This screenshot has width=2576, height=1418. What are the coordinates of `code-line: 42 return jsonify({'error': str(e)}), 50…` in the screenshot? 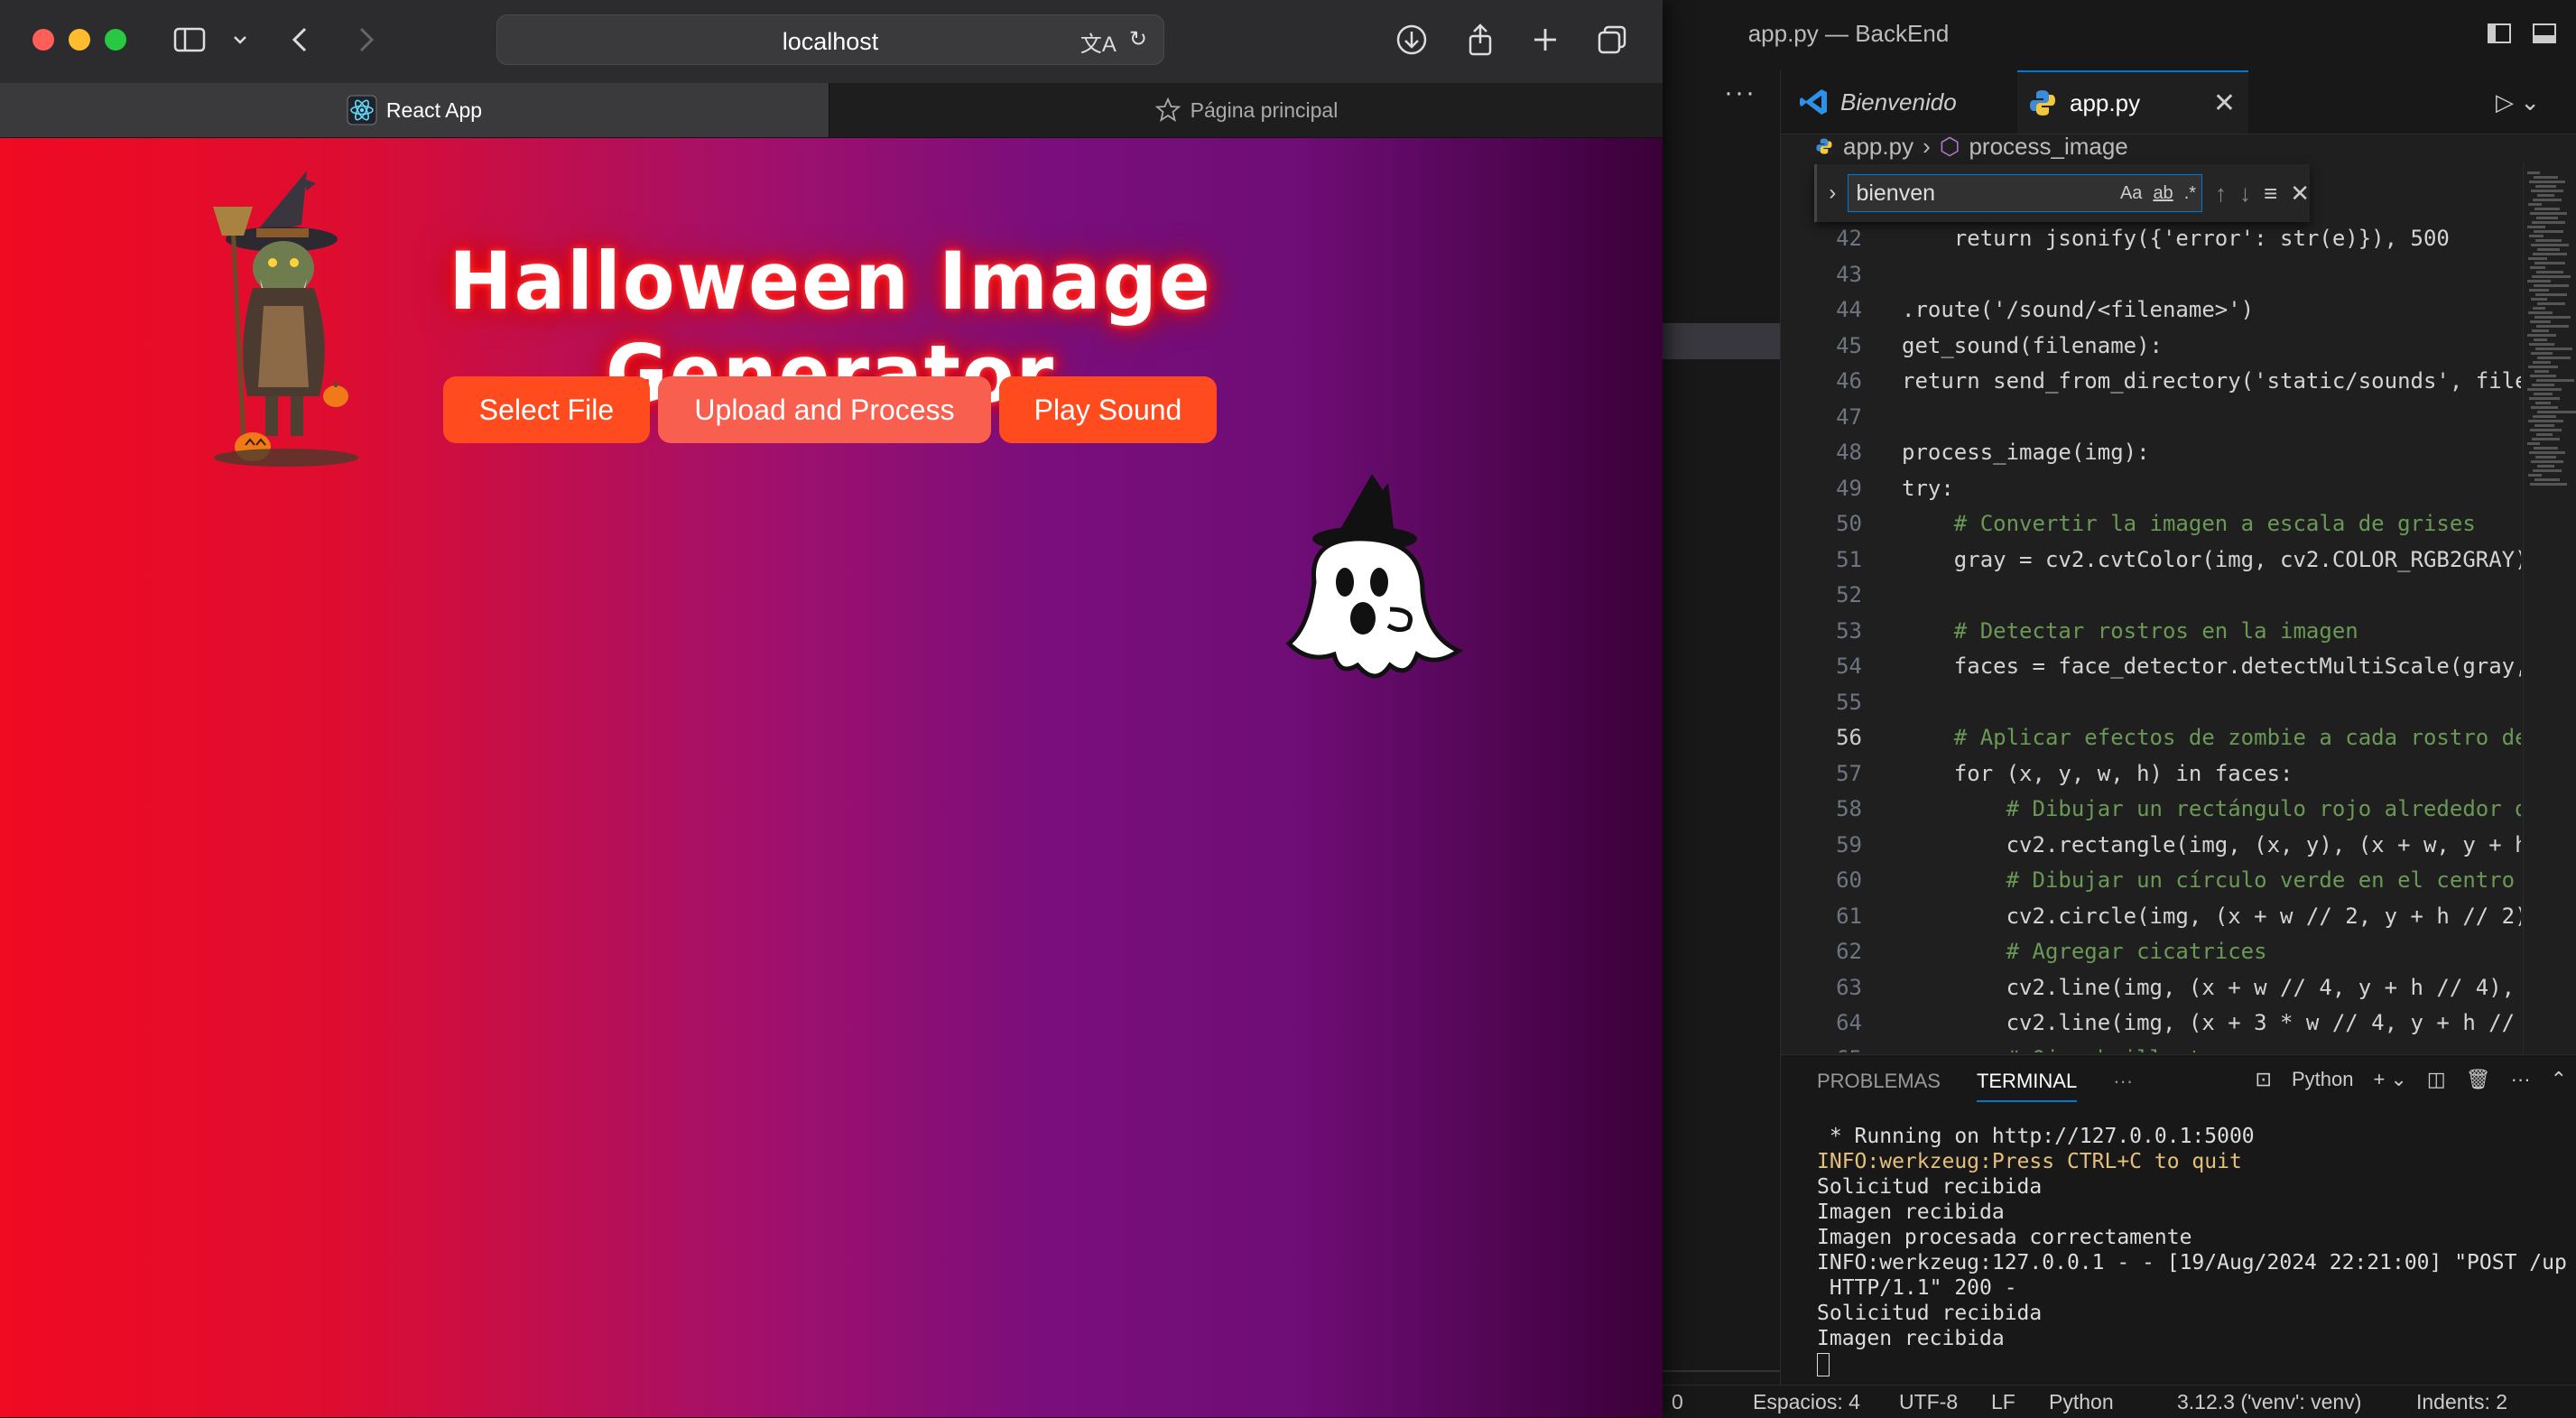 It's located at (2151, 238).